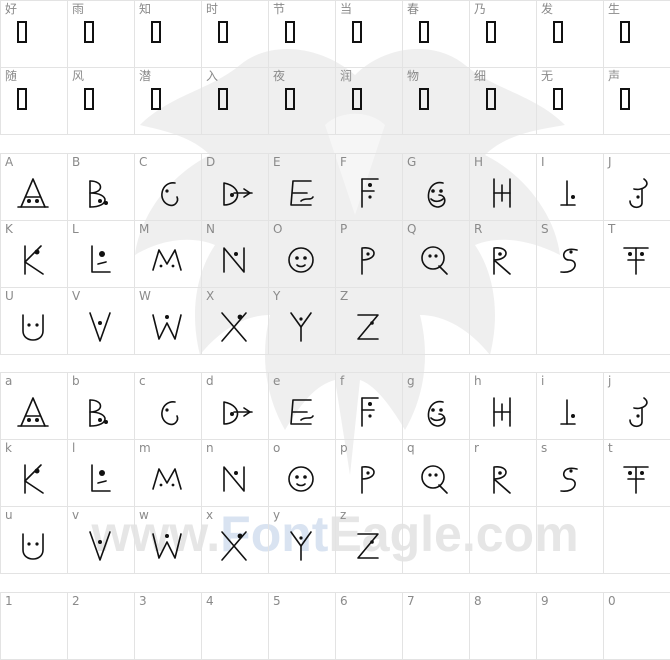 Image resolution: width=670 pixels, height=660 pixels. Describe the element at coordinates (210, 601) in the screenshot. I see `glyph-label: 4` at that location.